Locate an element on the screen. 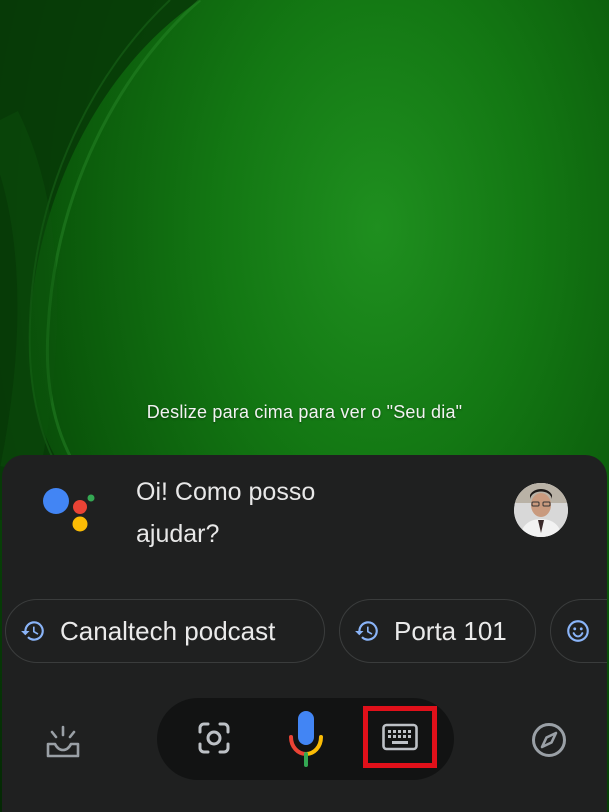 The image size is (609, 812). lens-icon is located at coordinates (214, 738).